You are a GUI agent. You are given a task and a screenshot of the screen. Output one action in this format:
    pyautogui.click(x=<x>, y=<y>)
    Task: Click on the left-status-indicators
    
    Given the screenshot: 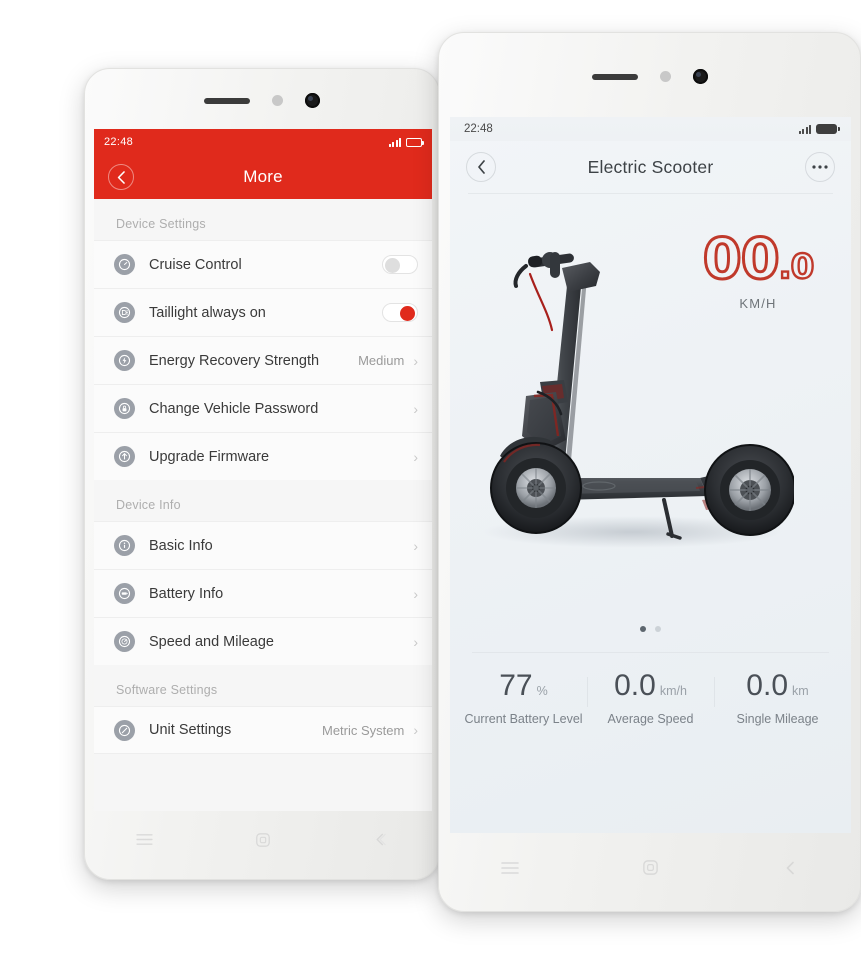 What is the action you would take?
    pyautogui.click(x=406, y=142)
    